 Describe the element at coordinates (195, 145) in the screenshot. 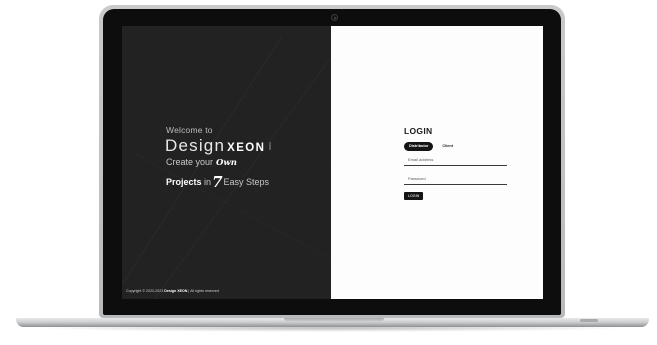

I see `brand-design-text: Design` at that location.